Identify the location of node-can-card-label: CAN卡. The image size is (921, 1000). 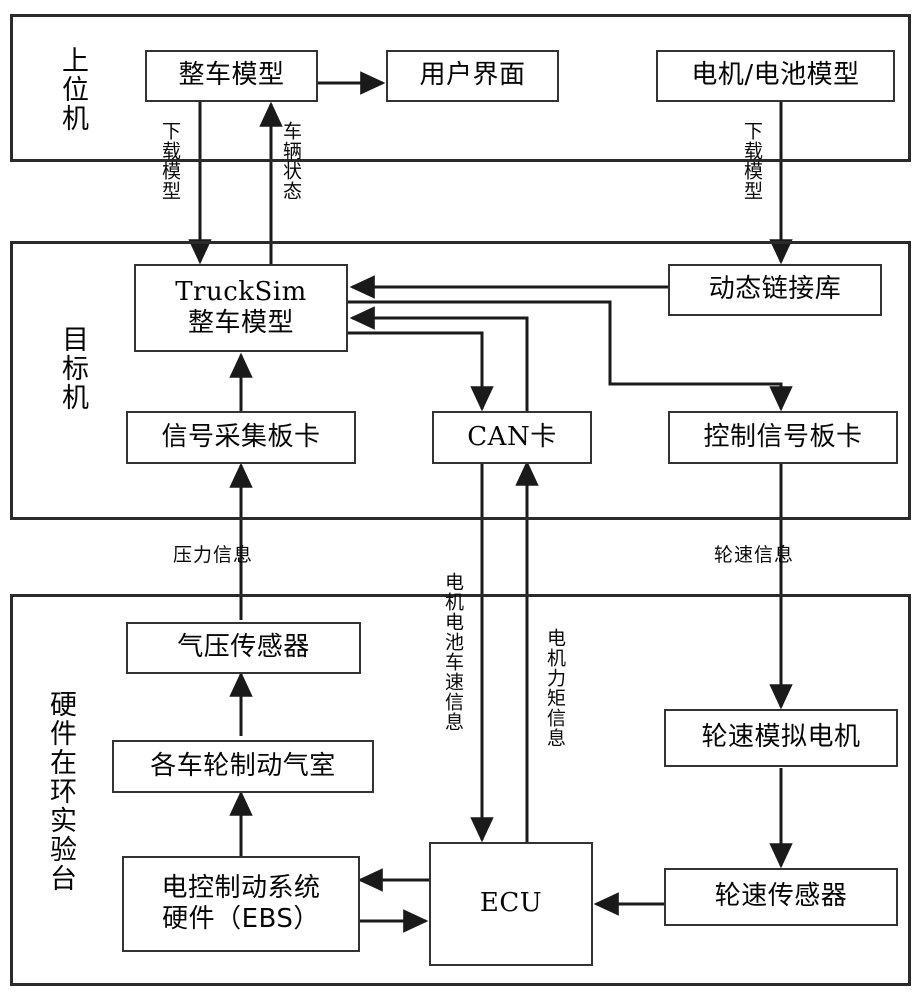
(512, 436).